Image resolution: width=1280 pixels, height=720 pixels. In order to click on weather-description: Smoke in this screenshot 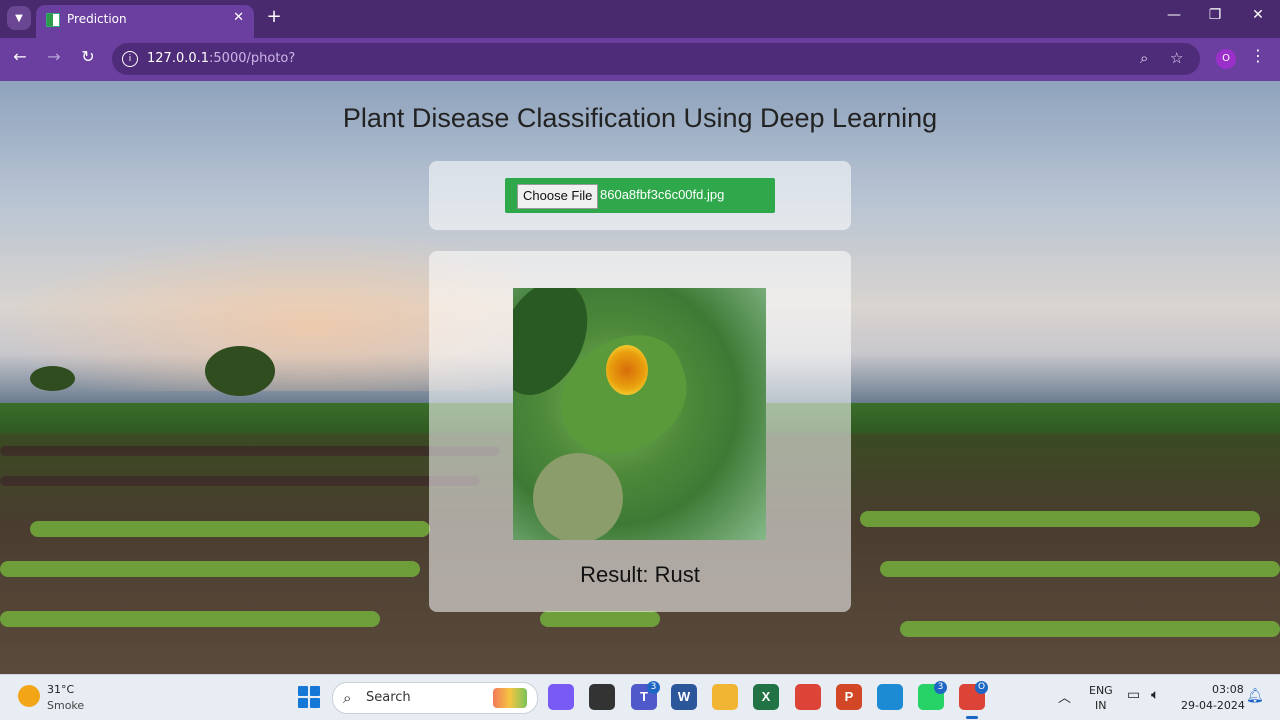, I will do `click(65, 705)`.